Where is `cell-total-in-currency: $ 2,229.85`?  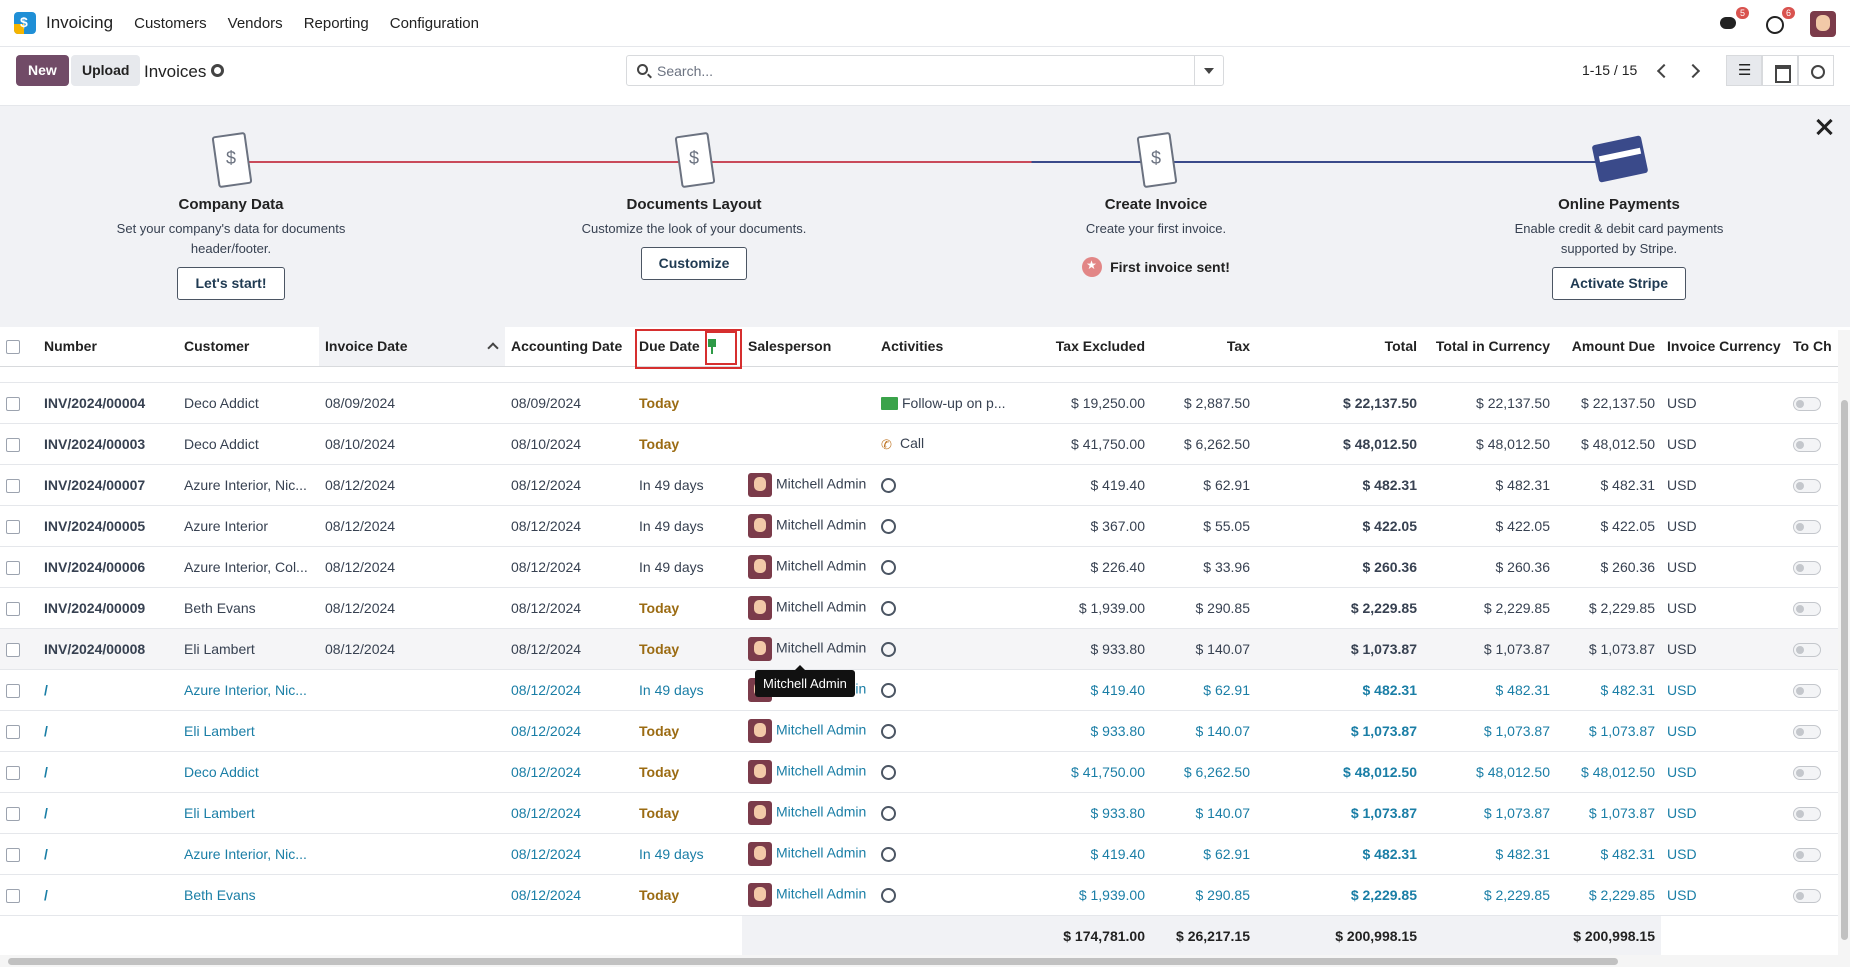
cell-total-in-currency: $ 2,229.85 is located at coordinates (1489, 895).